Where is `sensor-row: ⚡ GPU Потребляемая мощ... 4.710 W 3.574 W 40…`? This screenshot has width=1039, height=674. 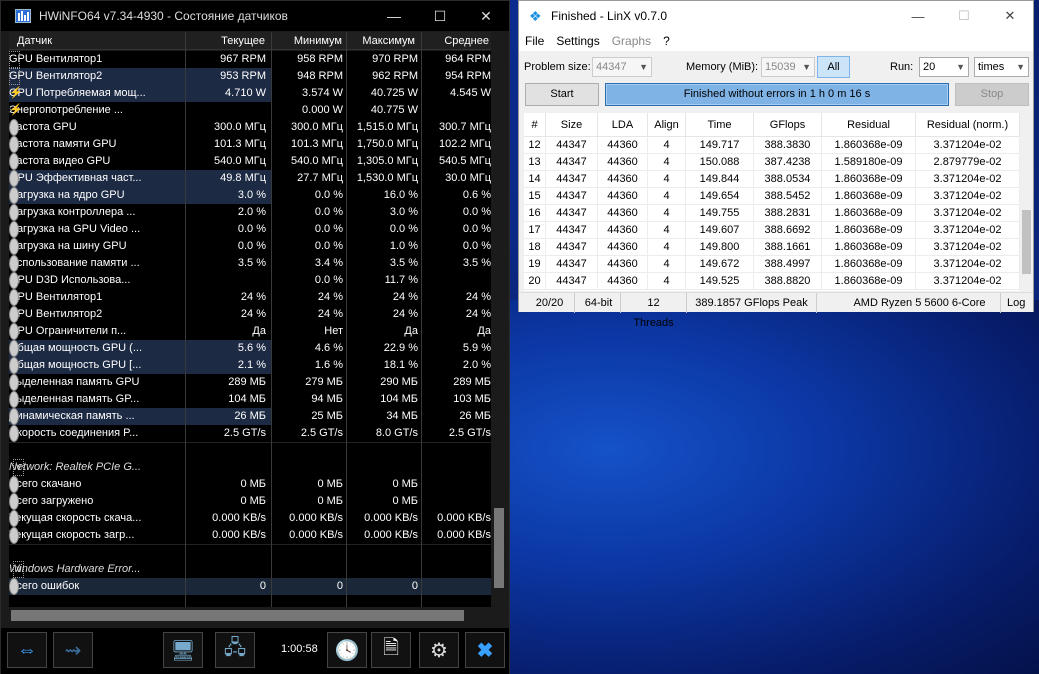 sensor-row: ⚡ GPU Потребляемая мощ... 4.710 W 3.574 W 40… is located at coordinates (250, 93).